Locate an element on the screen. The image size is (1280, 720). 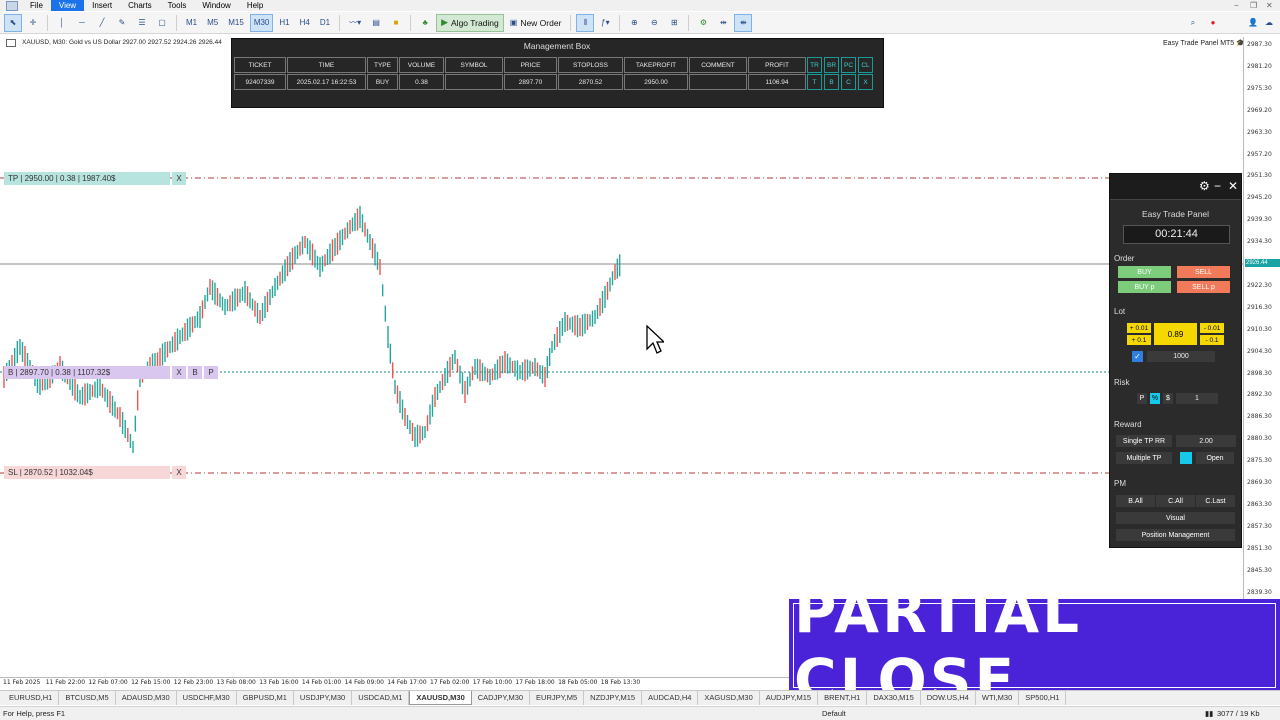
lot-money-input: 1000 is located at coordinates (1181, 356).